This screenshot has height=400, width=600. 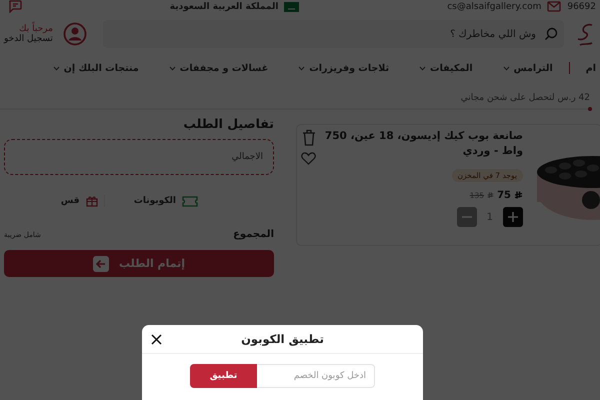 What do you see at coordinates (228, 123) in the screenshot?
I see `order-details-heading: تفاصيل الطلب` at bounding box center [228, 123].